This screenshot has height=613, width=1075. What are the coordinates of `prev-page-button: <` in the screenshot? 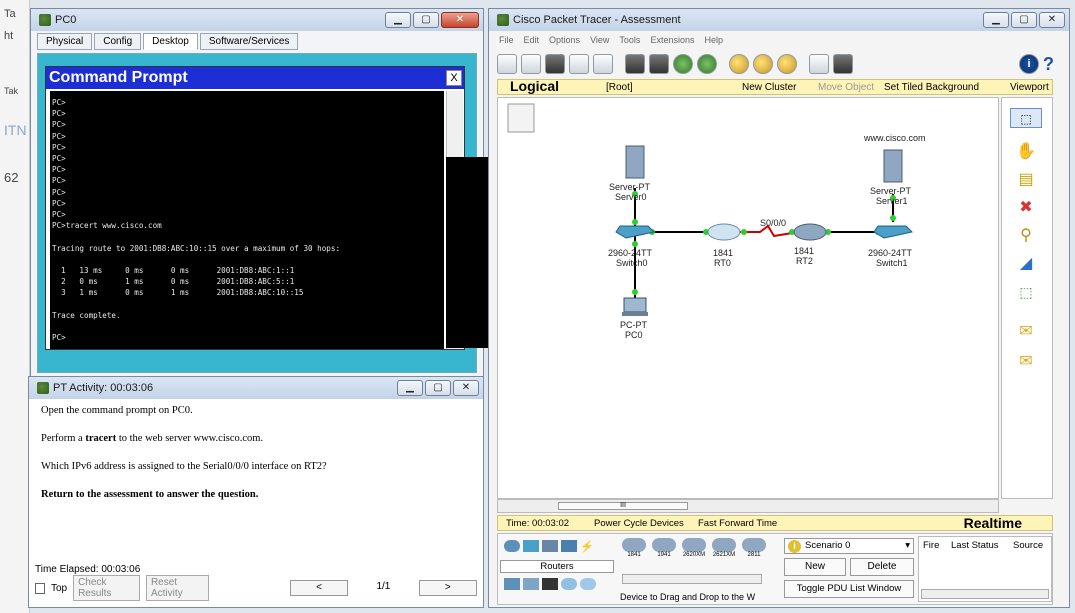 It's located at (319, 588).